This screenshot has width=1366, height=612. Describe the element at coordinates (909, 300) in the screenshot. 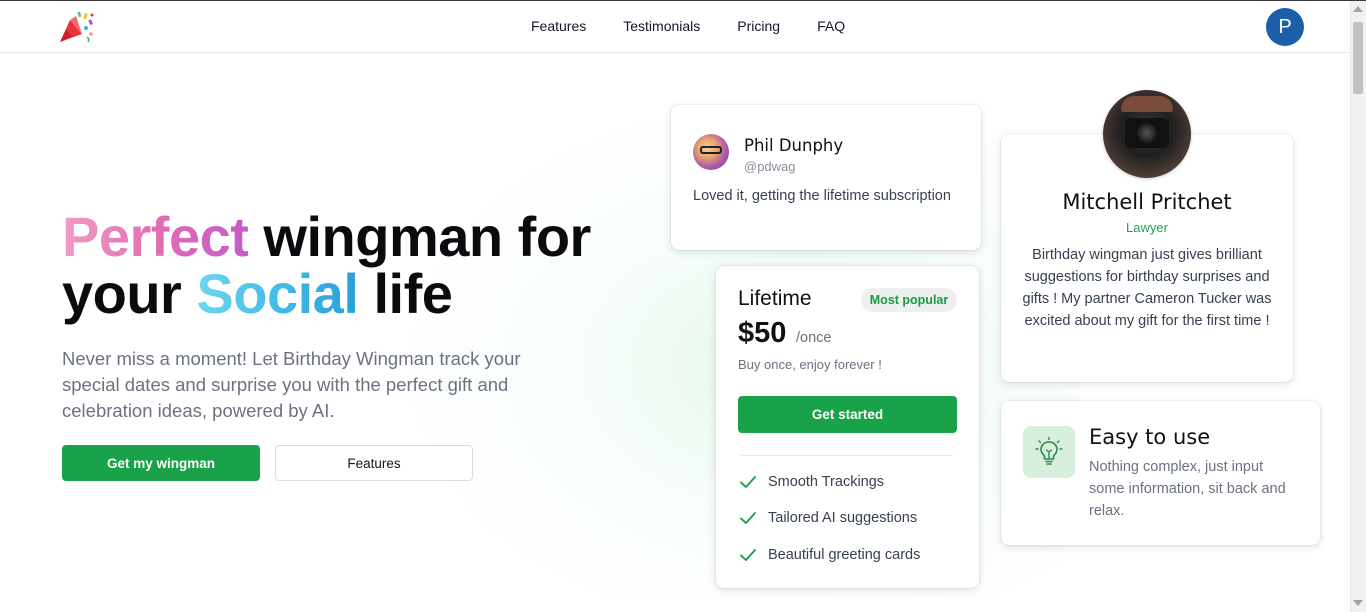

I see `most-popular-badge: Most popular` at that location.